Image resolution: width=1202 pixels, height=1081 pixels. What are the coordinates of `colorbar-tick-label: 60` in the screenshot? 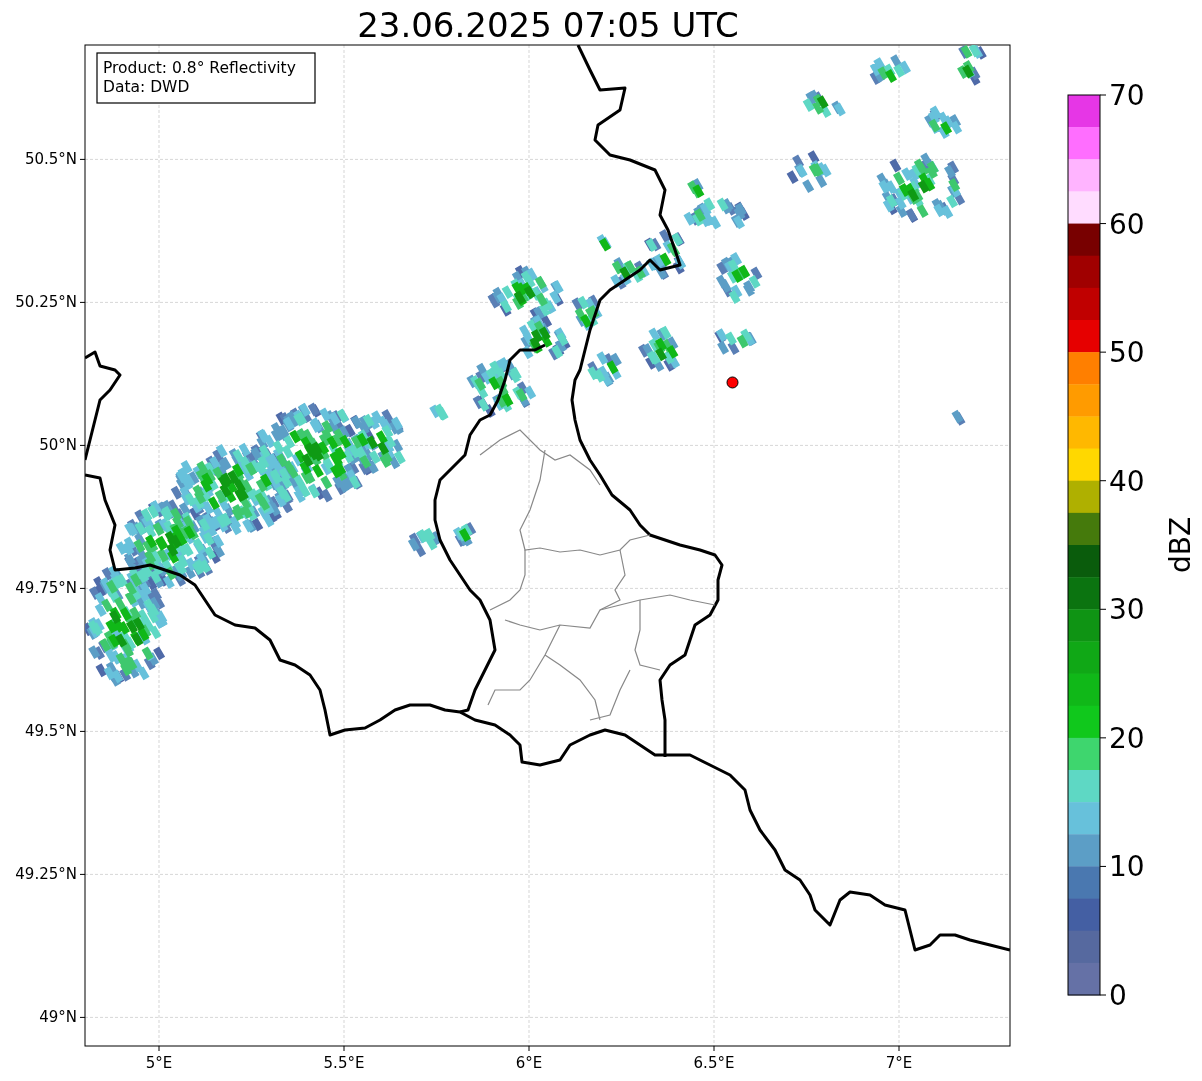 It's located at (1127, 224).